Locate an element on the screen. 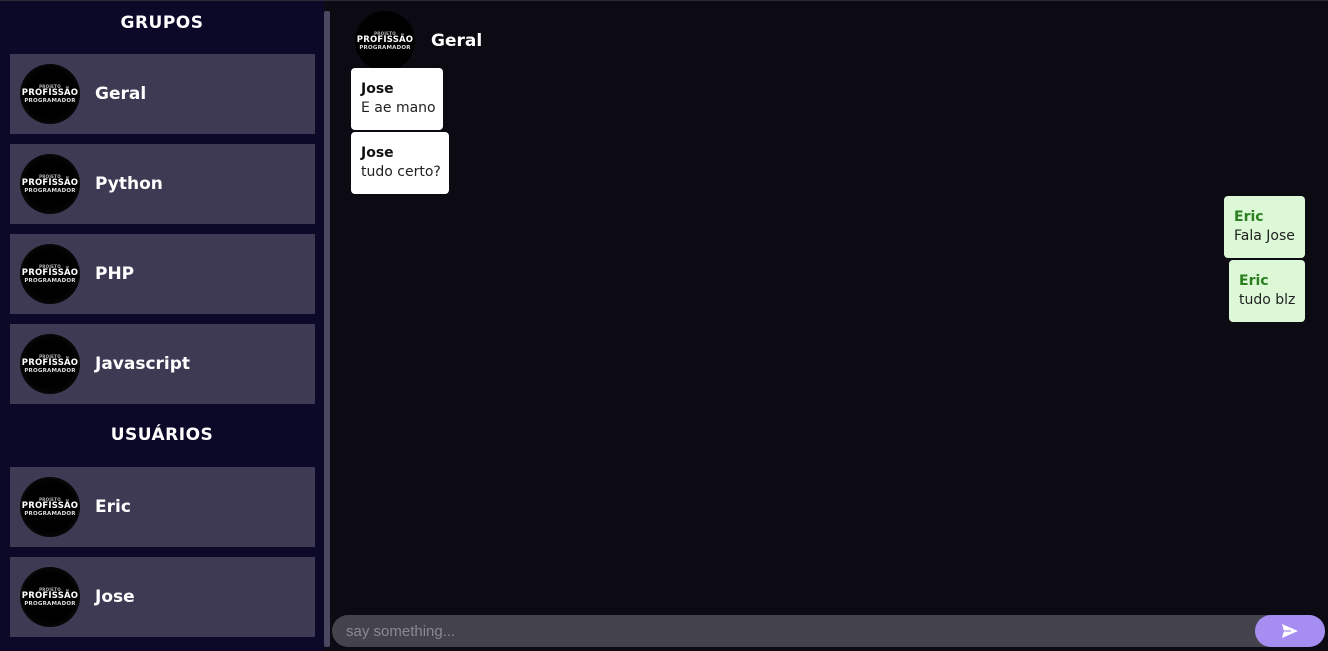 Image resolution: width=1328 pixels, height=651 pixels. chat-avatar: PROJETO PROFISSÃO PROGRAMADOR is located at coordinates (385, 41).